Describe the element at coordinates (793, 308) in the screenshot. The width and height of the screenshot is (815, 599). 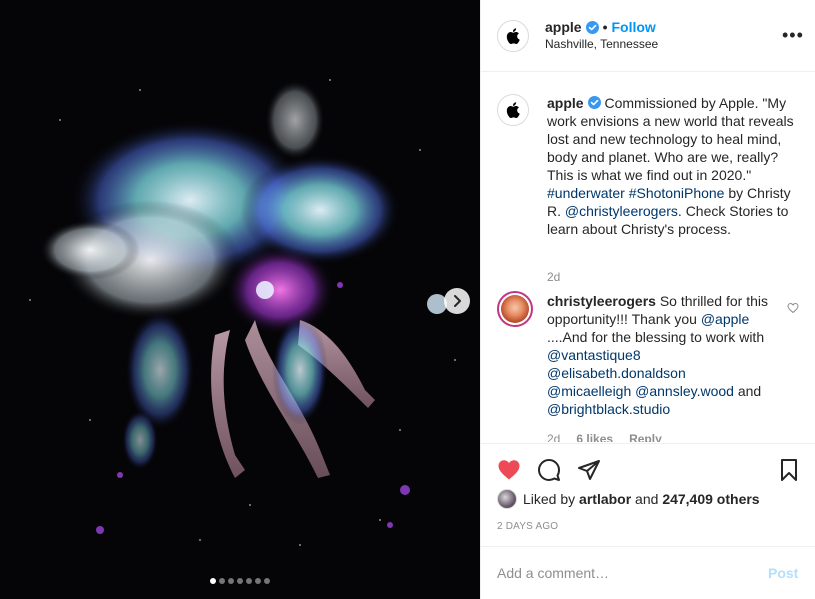
I see `heart-outline-icon` at that location.